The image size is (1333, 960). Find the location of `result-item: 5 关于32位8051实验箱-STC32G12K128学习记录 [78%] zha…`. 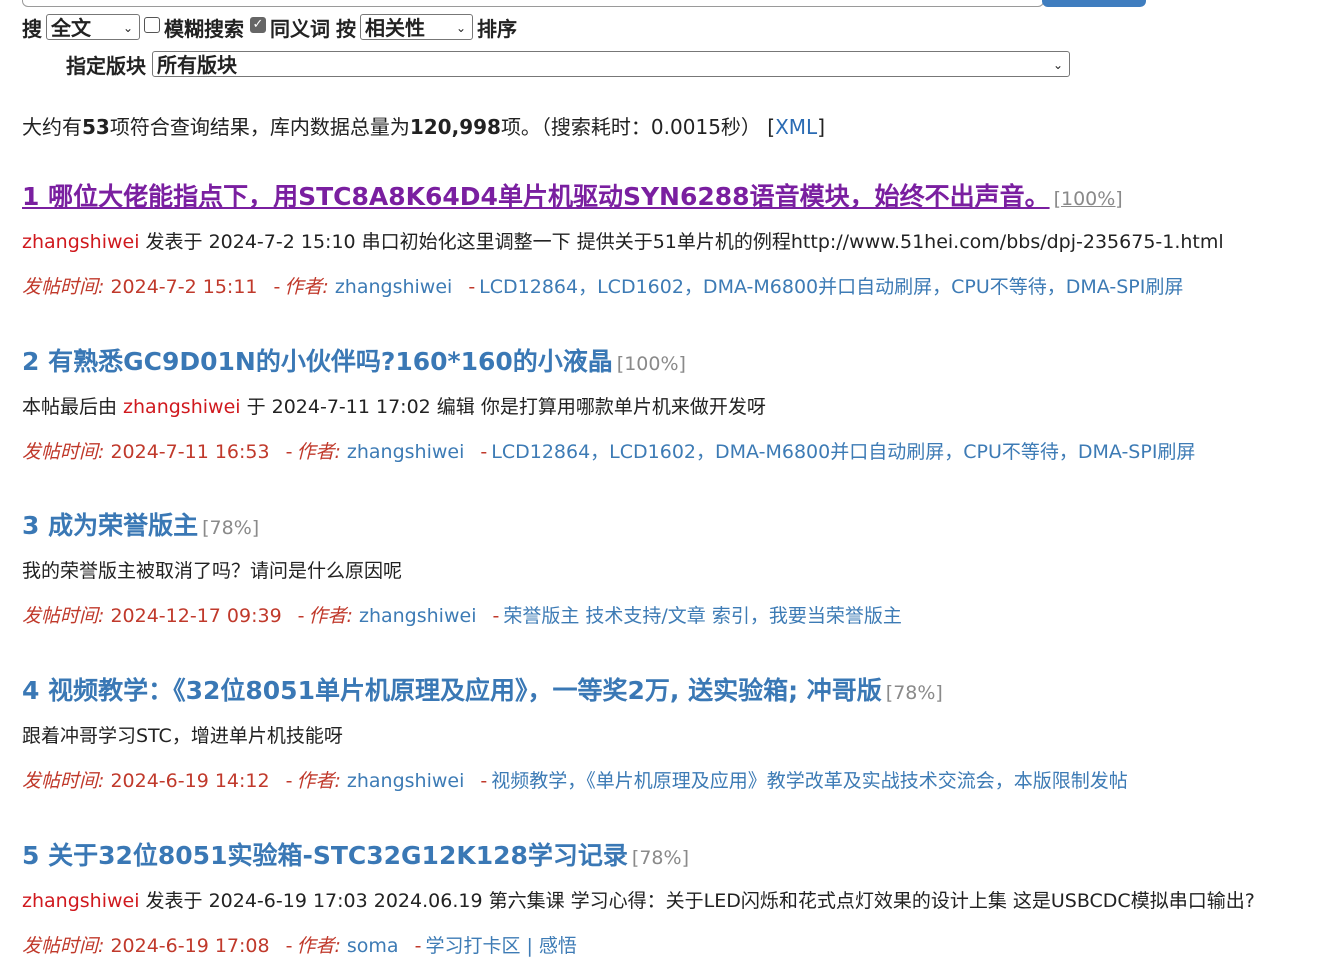

result-item: 5 关于32位8051实验箱-STC32G12K128学习记录 [78%] zha… is located at coordinates (677, 898).